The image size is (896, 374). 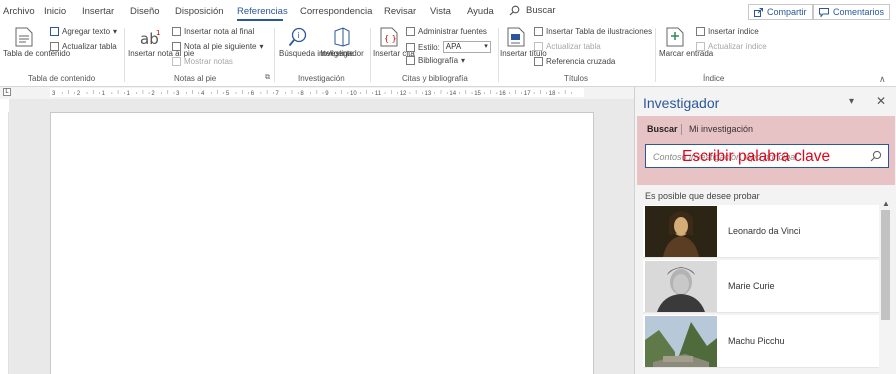 I want to click on dialog-launcher-icon: ⧉, so click(x=267, y=78).